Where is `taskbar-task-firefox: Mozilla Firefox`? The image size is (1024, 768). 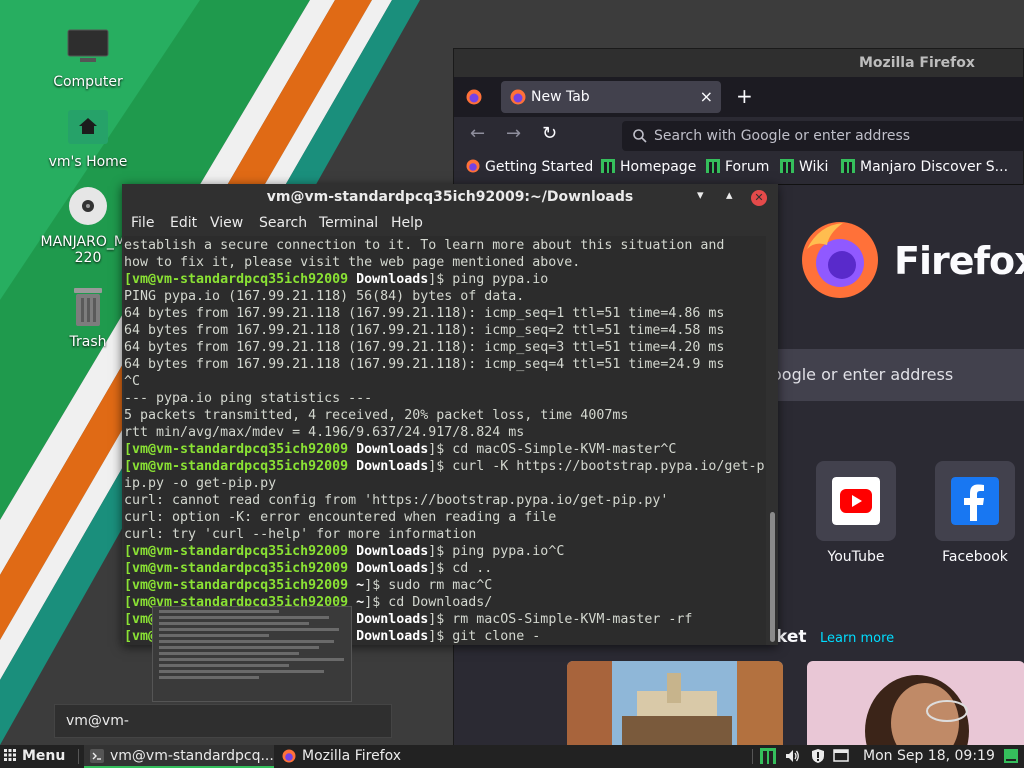
taskbar-task-firefox: Mozilla Firefox is located at coordinates (356, 756).